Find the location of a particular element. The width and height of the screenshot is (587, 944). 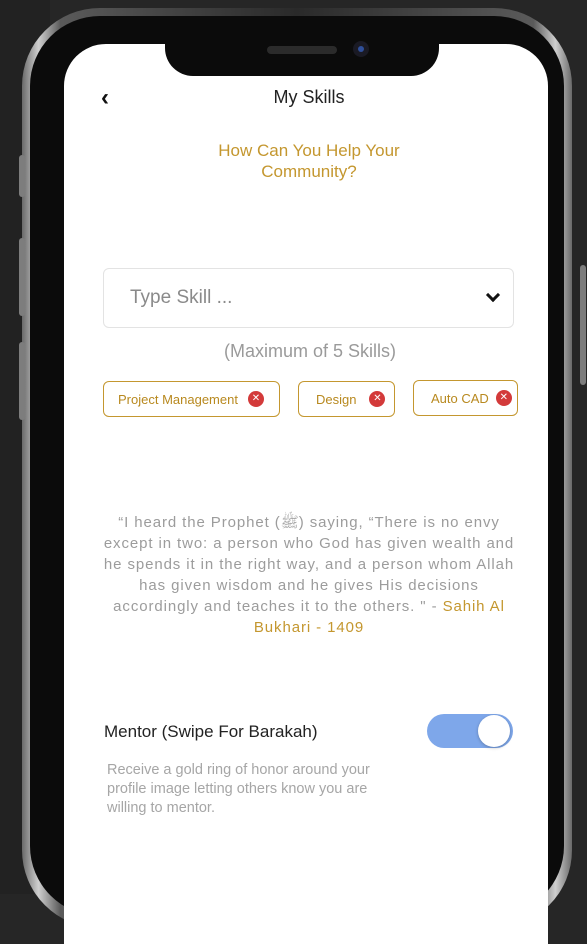

back-button: ‹ is located at coordinates (105, 98).